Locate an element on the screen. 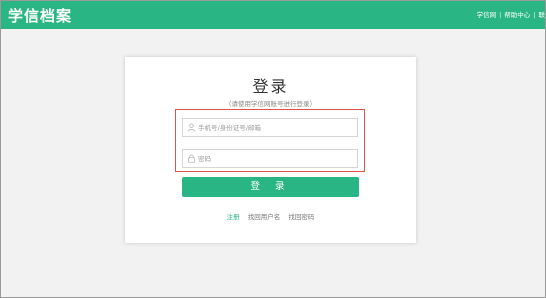 The image size is (546, 298). username-field is located at coordinates (270, 127).